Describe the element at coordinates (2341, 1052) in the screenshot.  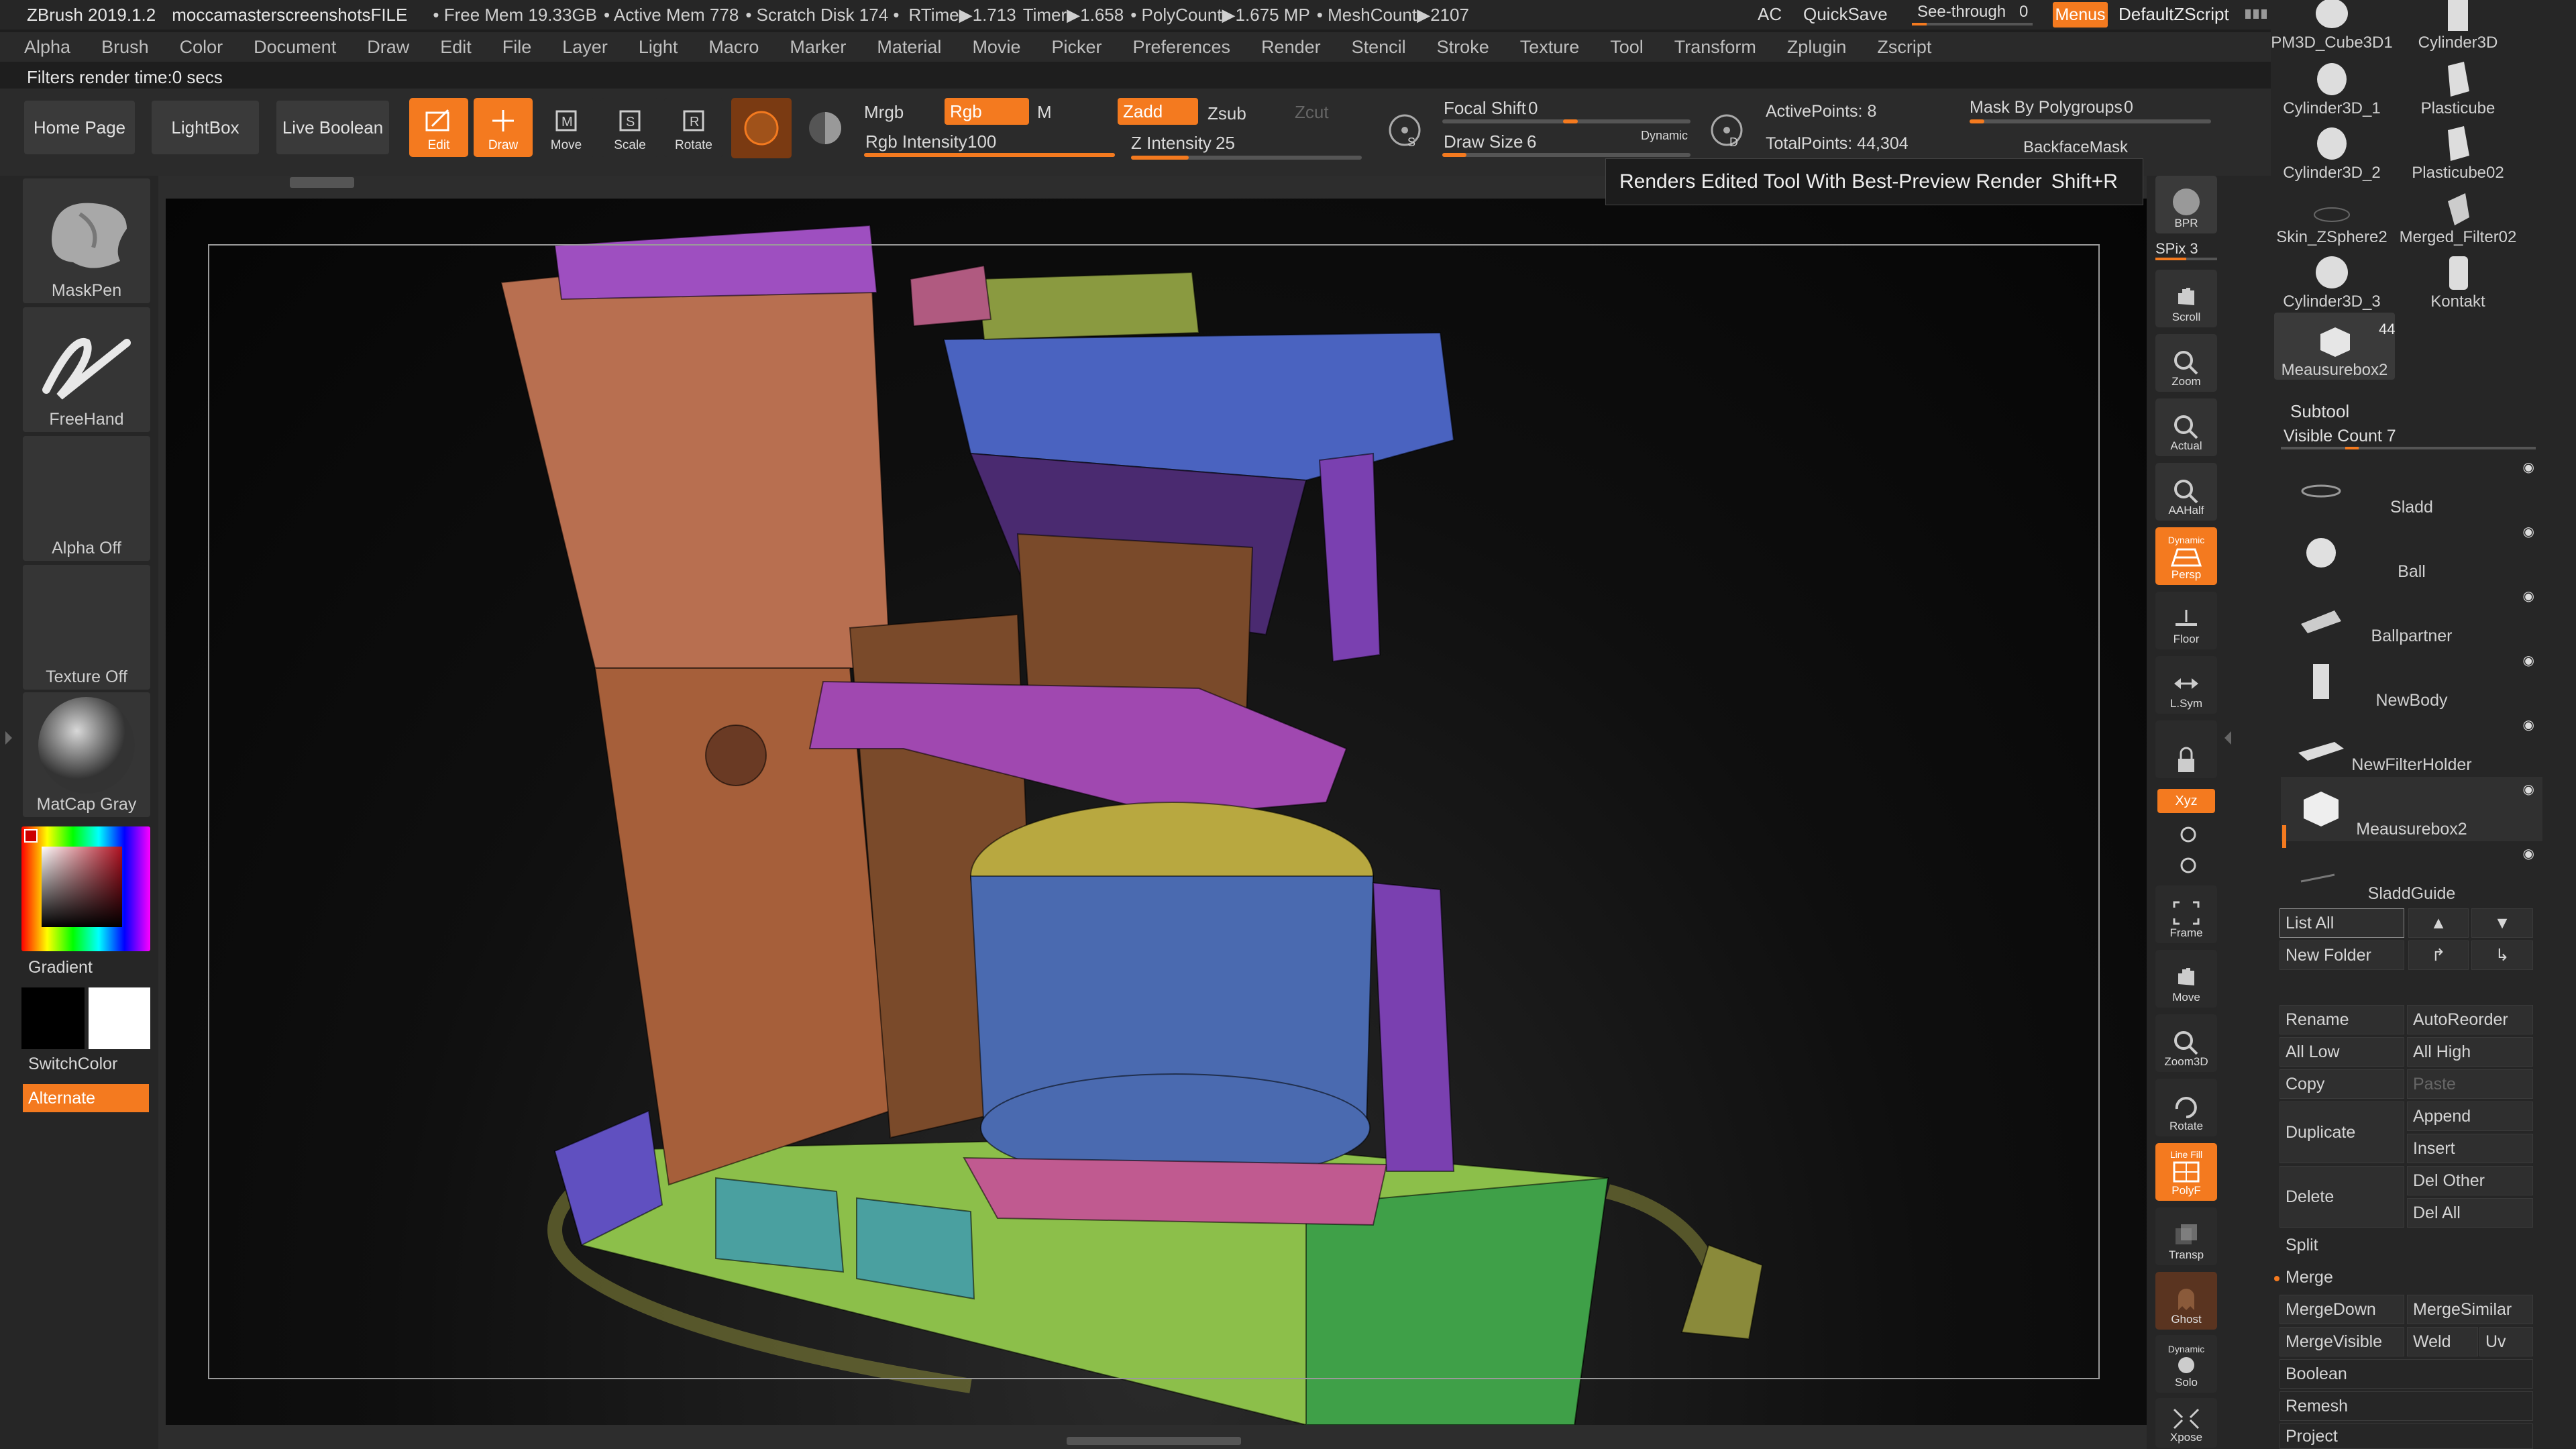
I see `all-low-button: All Low` at that location.